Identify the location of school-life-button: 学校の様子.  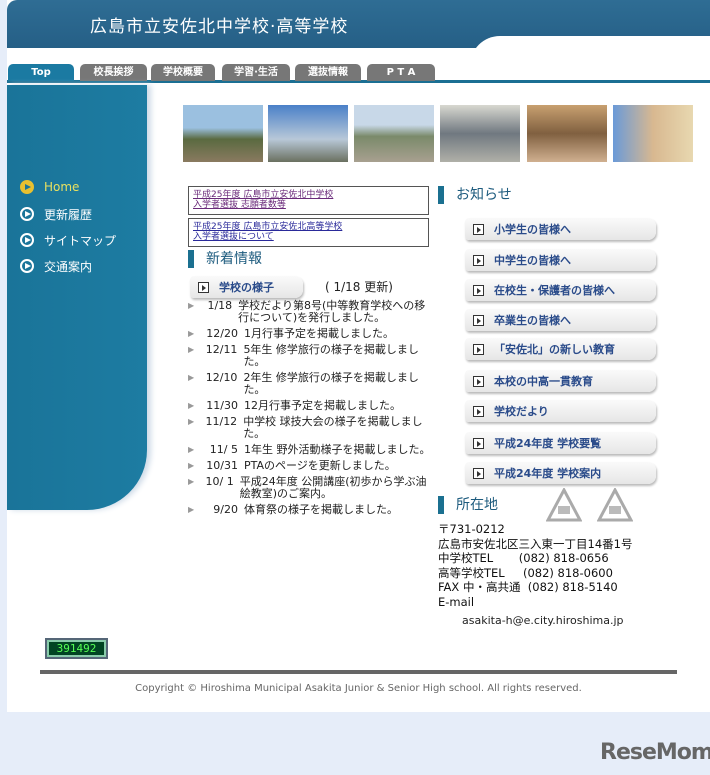
(246, 287).